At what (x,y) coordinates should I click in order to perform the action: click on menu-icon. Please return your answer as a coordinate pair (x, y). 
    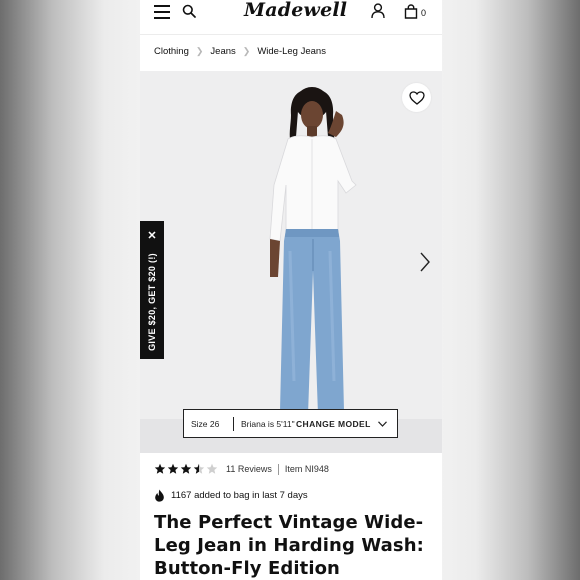
    Looking at the image, I should click on (162, 12).